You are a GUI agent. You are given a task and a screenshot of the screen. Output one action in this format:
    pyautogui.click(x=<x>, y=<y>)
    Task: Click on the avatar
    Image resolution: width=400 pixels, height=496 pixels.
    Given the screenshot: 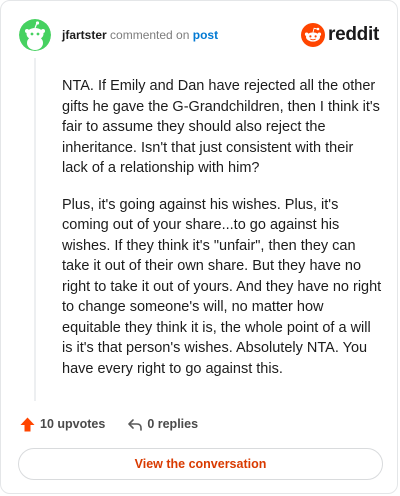 What is the action you would take?
    pyautogui.click(x=35, y=35)
    